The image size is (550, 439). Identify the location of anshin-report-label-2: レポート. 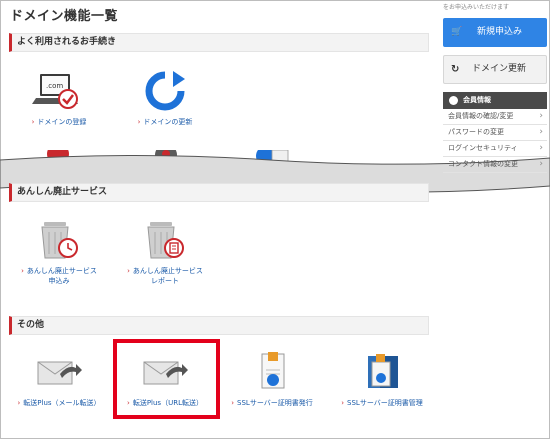
(165, 281).